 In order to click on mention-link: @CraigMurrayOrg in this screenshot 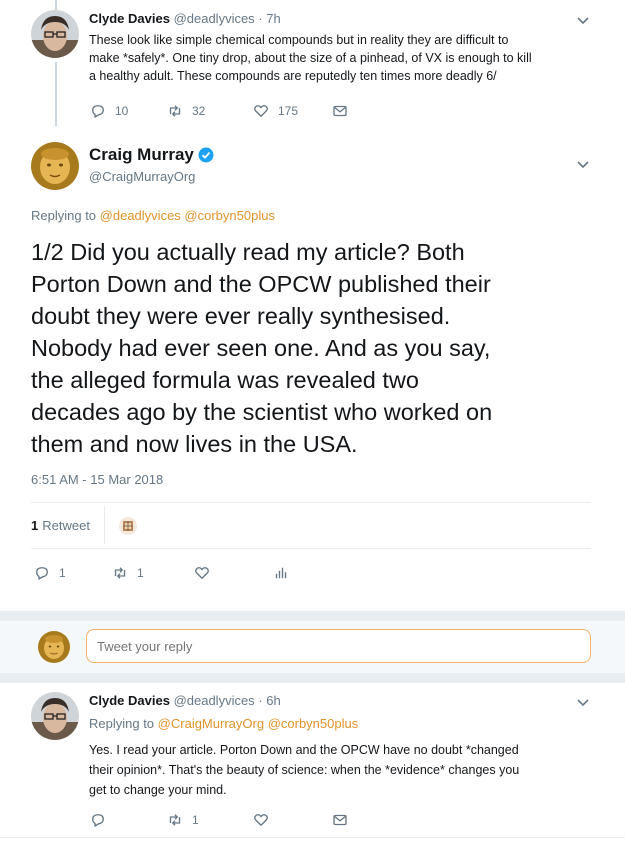, I will do `click(211, 723)`.